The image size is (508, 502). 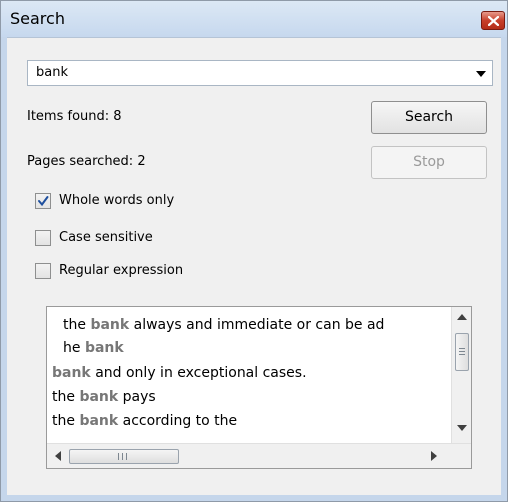 I want to click on stop-button: Stop, so click(x=429, y=162).